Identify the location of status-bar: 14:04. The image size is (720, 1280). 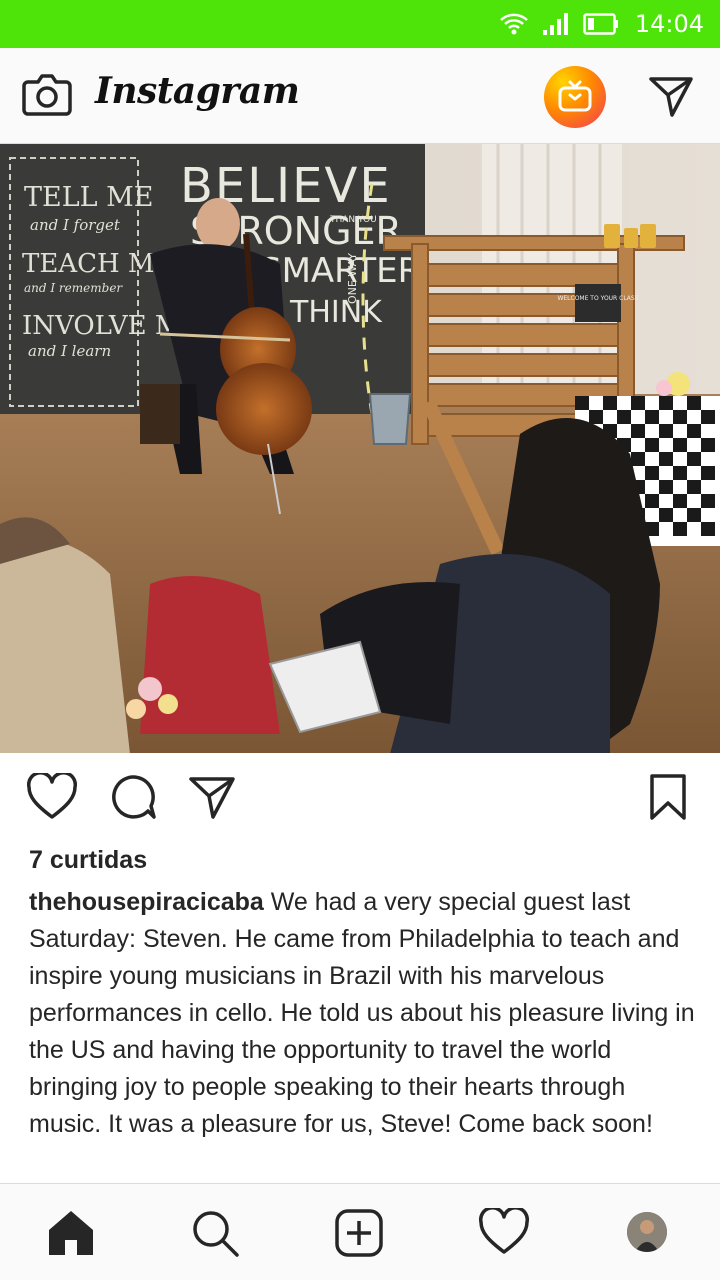
(360, 24).